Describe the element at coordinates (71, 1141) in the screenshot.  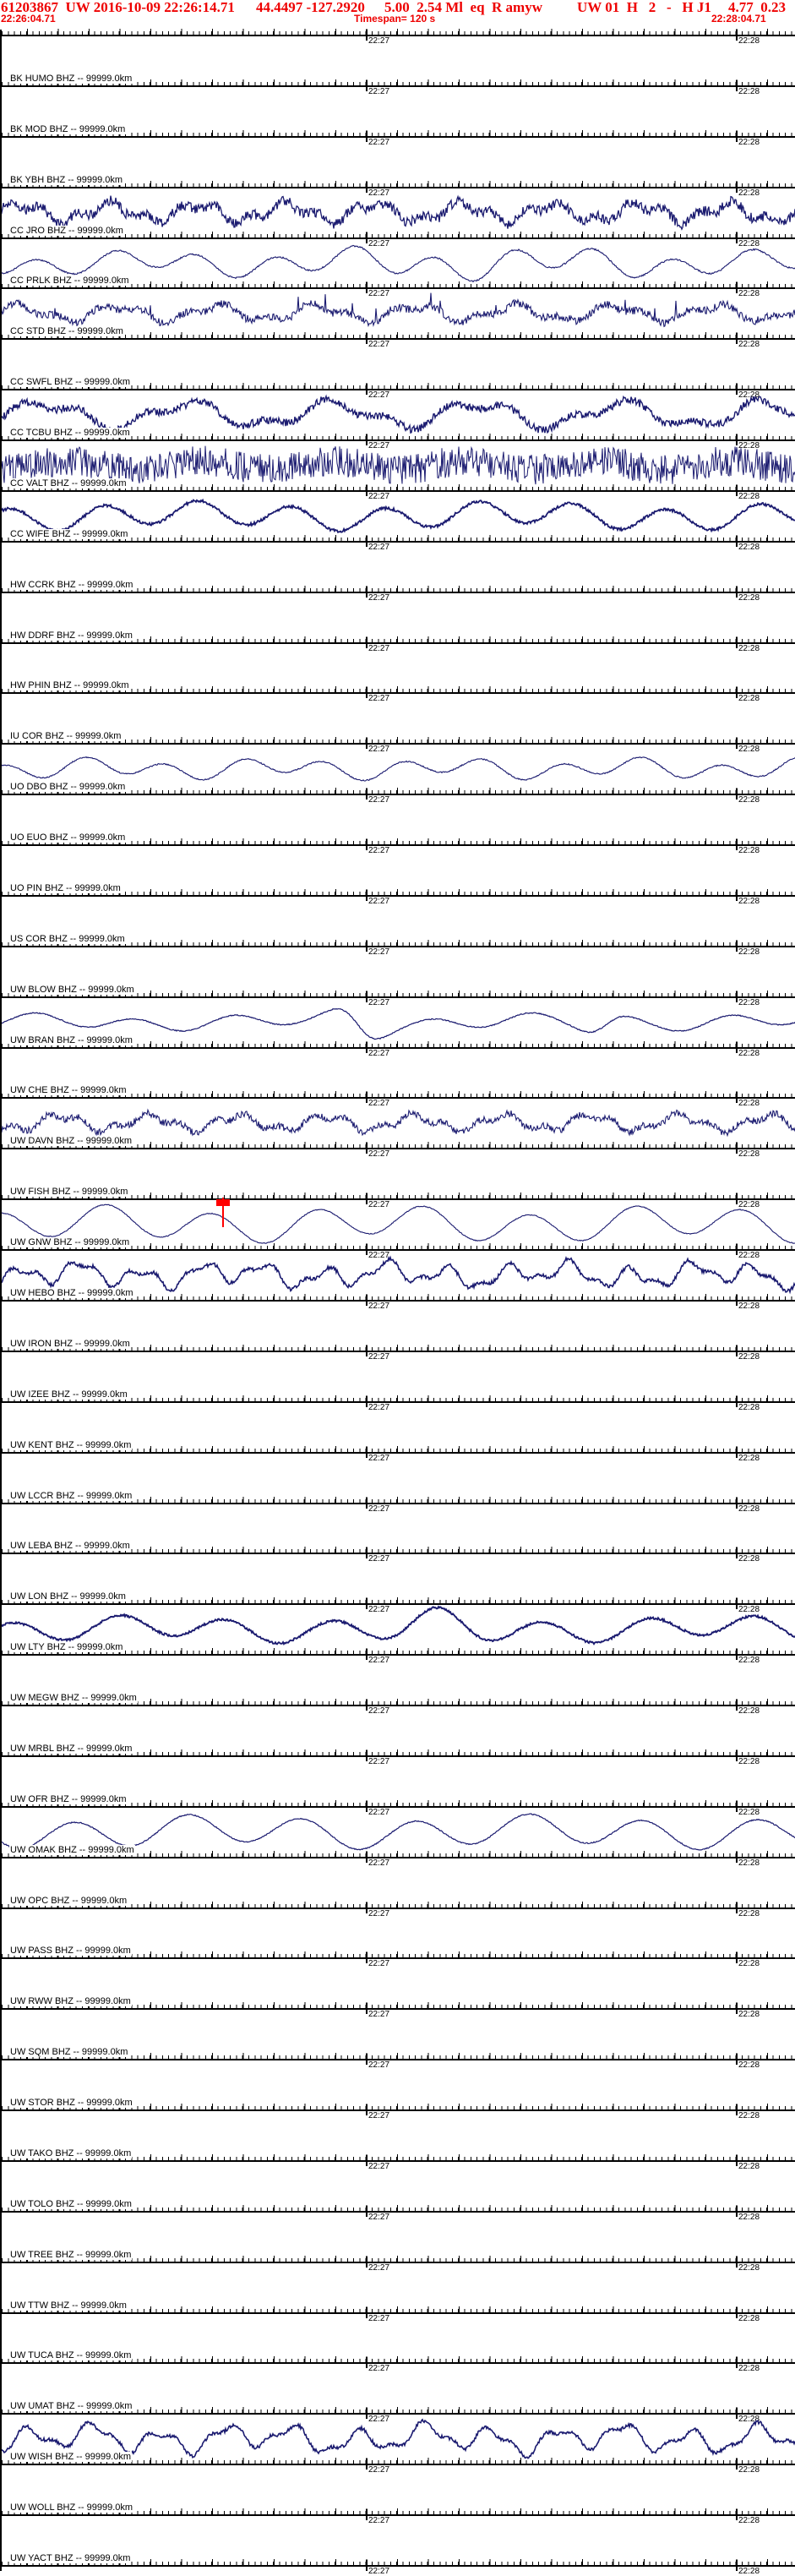
I see `station-label-UW-DAVN: UW DAVN BHZ -- 99999.0km` at that location.